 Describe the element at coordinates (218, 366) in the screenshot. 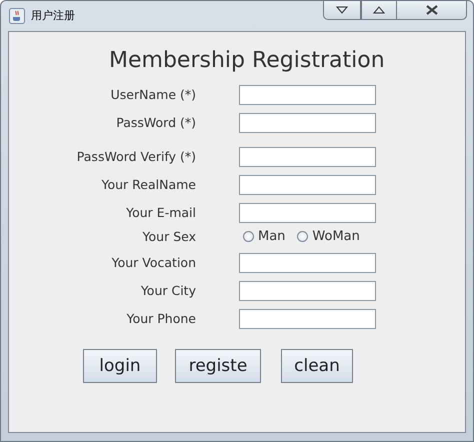

I see `action-button: registe` at that location.